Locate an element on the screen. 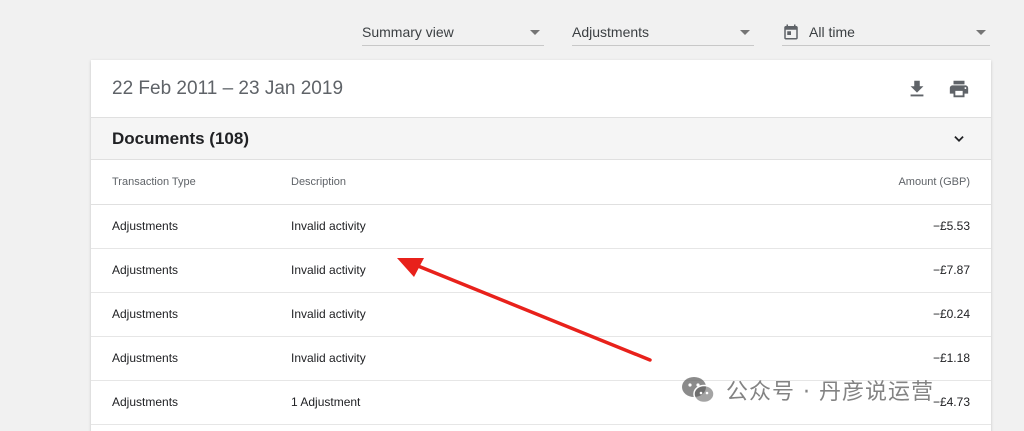 Image resolution: width=1024 pixels, height=431 pixels. transaction-type-select: Adjustments is located at coordinates (663, 32).